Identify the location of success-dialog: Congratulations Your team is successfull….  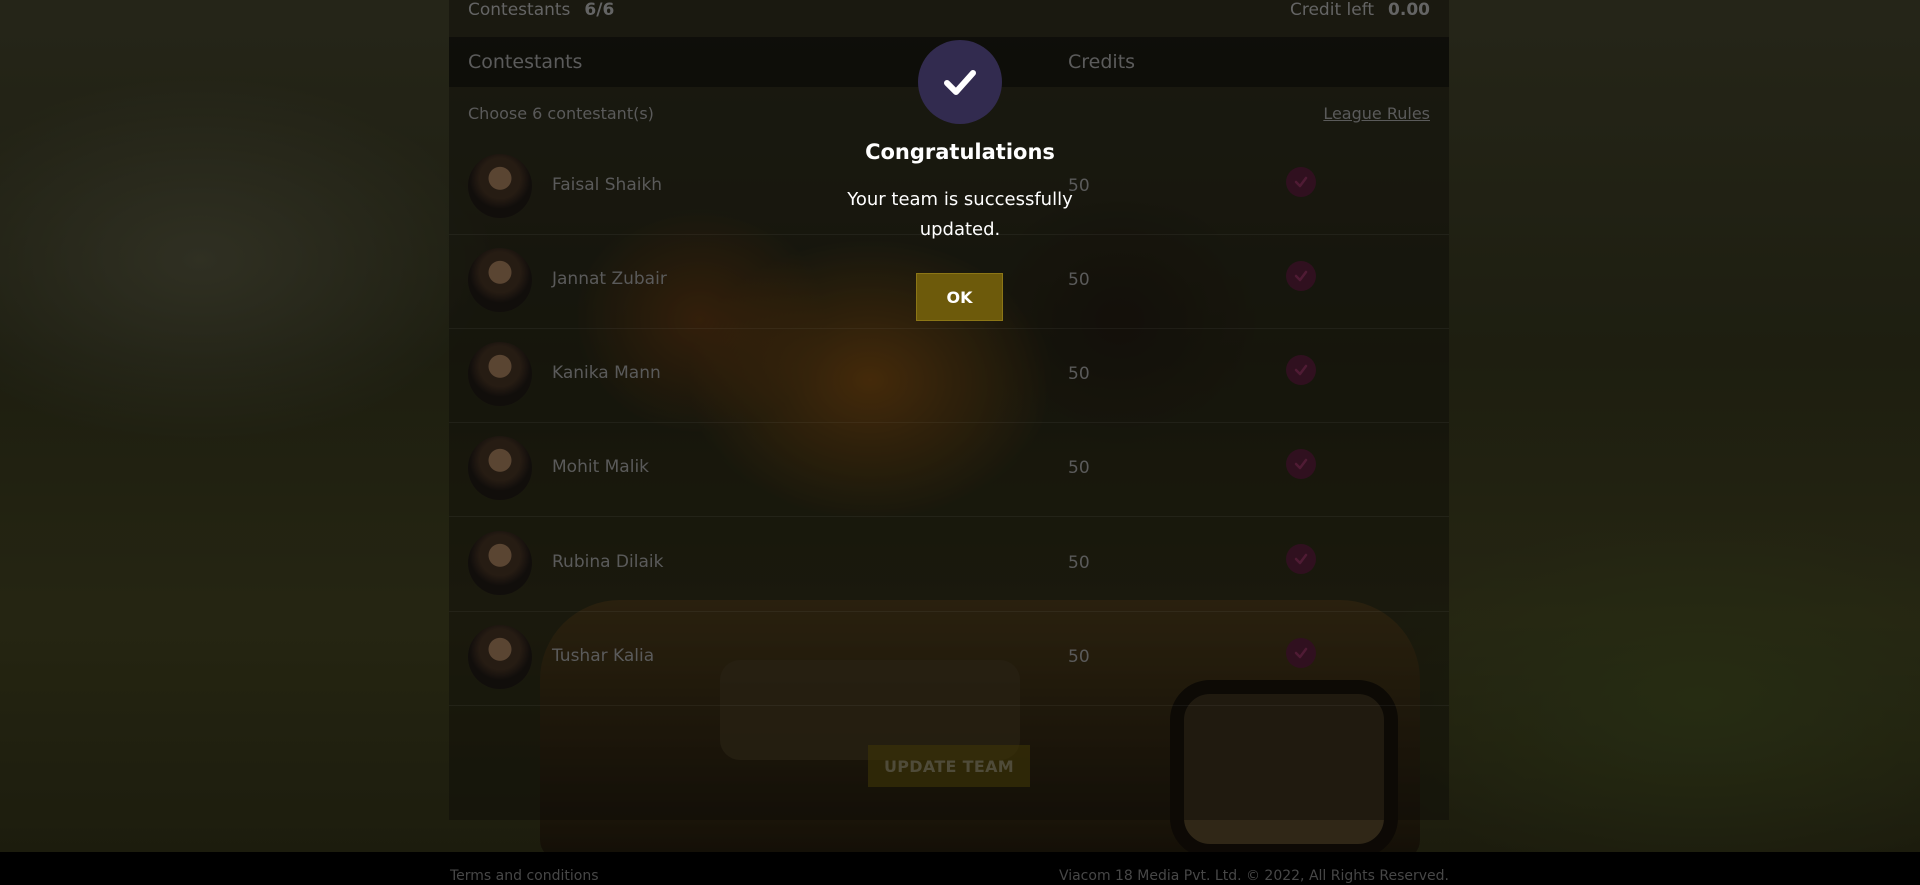
(960, 190).